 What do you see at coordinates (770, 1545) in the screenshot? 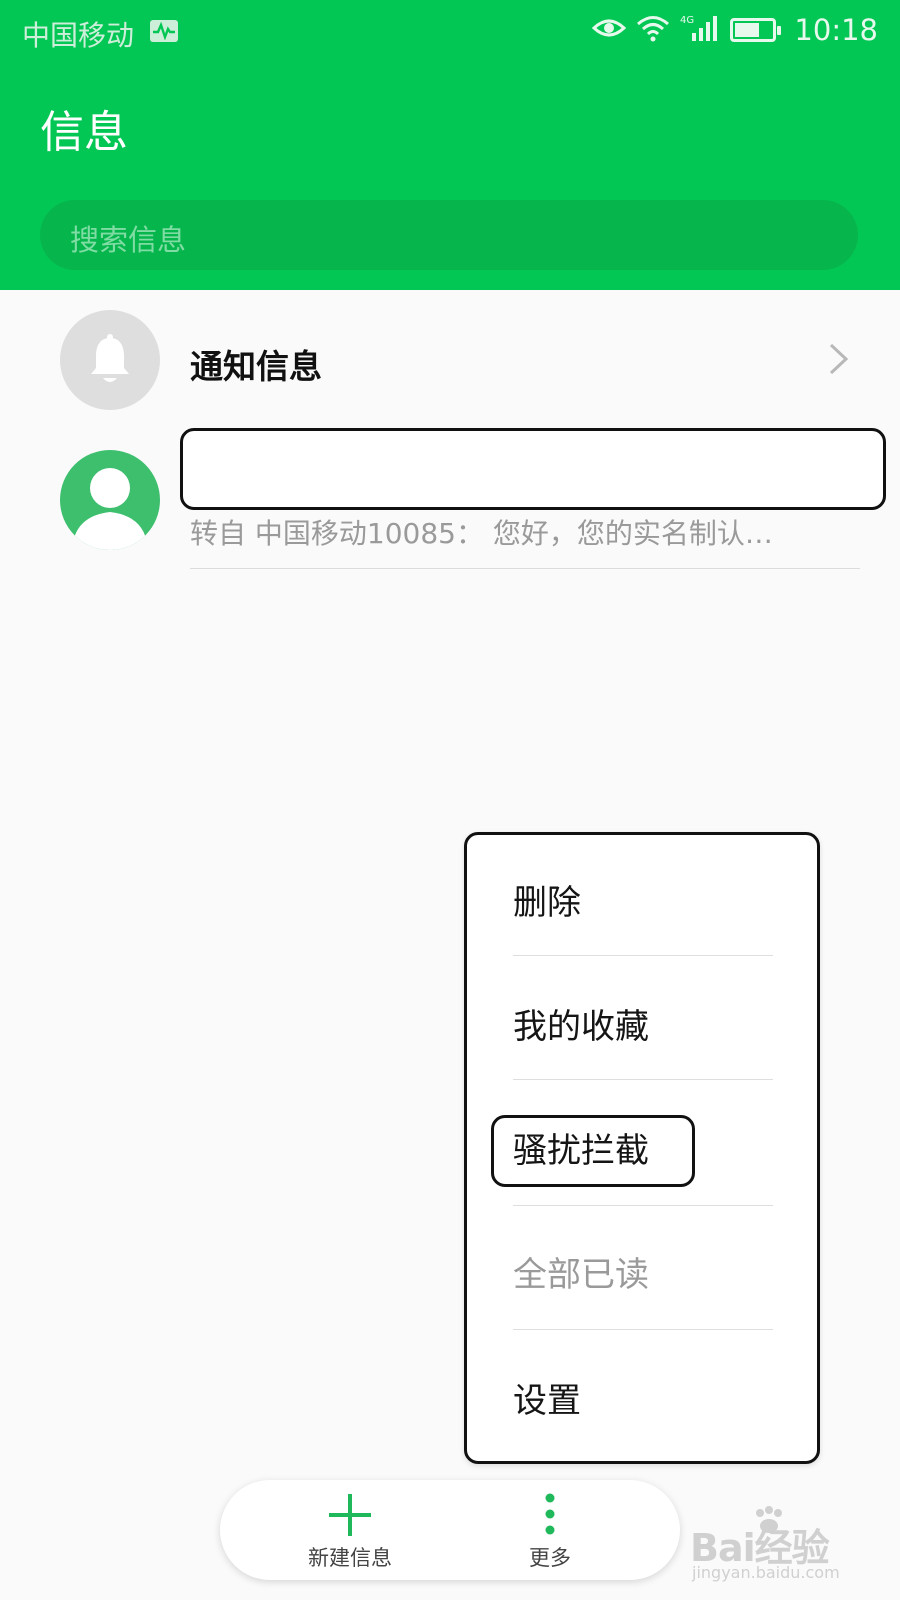
I see `baidu-watermark: Bai经验 jingyan.baidu.com` at bounding box center [770, 1545].